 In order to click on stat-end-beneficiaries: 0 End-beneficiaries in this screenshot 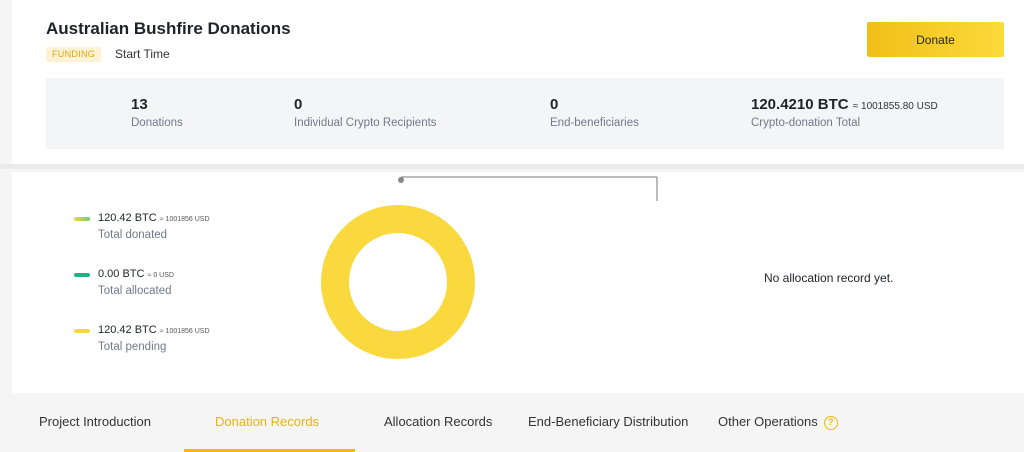, I will do `click(594, 112)`.